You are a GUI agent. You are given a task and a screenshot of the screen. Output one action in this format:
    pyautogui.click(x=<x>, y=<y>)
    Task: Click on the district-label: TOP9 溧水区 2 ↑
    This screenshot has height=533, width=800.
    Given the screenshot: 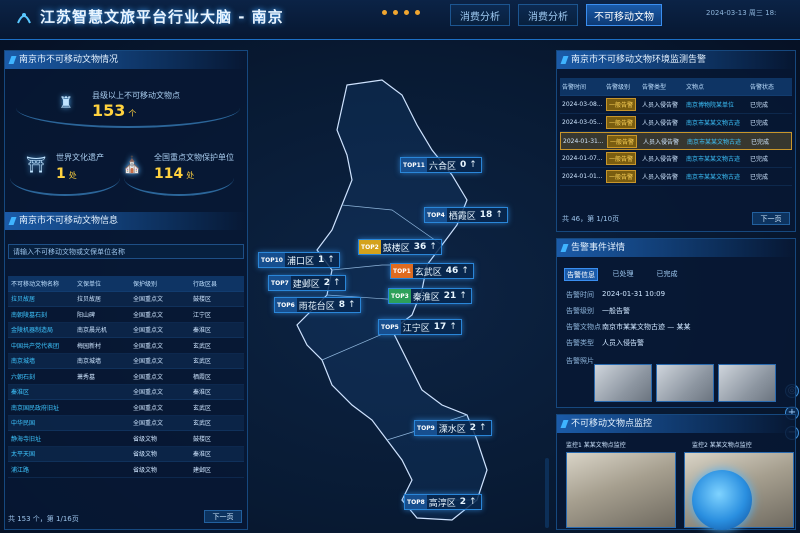 What is the action you would take?
    pyautogui.click(x=453, y=428)
    